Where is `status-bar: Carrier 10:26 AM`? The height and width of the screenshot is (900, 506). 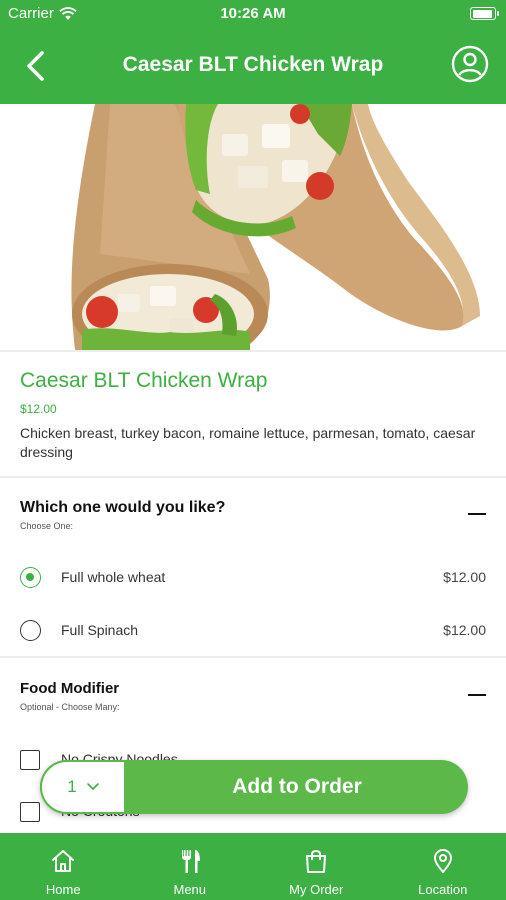
status-bar: Carrier 10:26 AM is located at coordinates (253, 14).